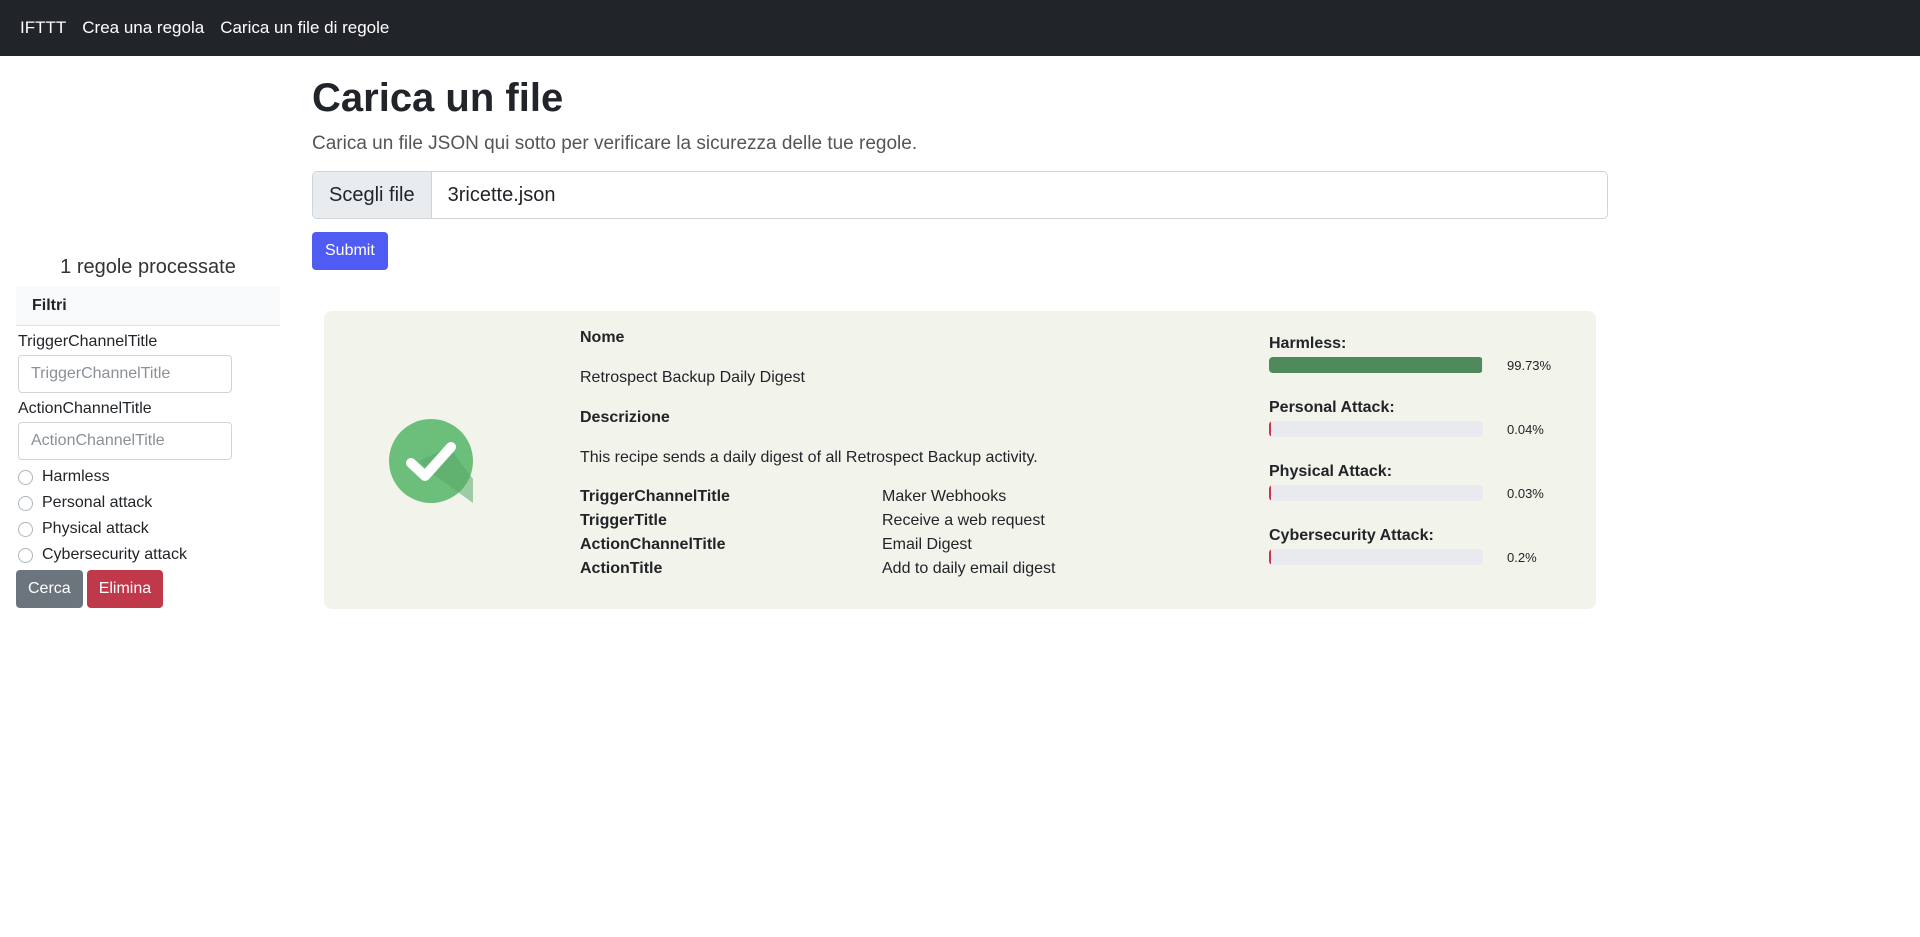 This screenshot has width=1920, height=937. What do you see at coordinates (431, 461) in the screenshot?
I see `check-circle-icon` at bounding box center [431, 461].